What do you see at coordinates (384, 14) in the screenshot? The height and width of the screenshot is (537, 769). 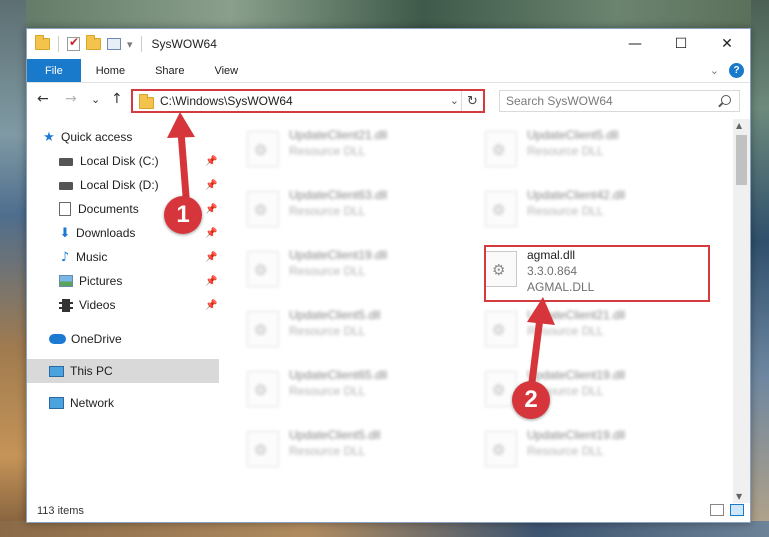 I see `desktop-background-top` at bounding box center [384, 14].